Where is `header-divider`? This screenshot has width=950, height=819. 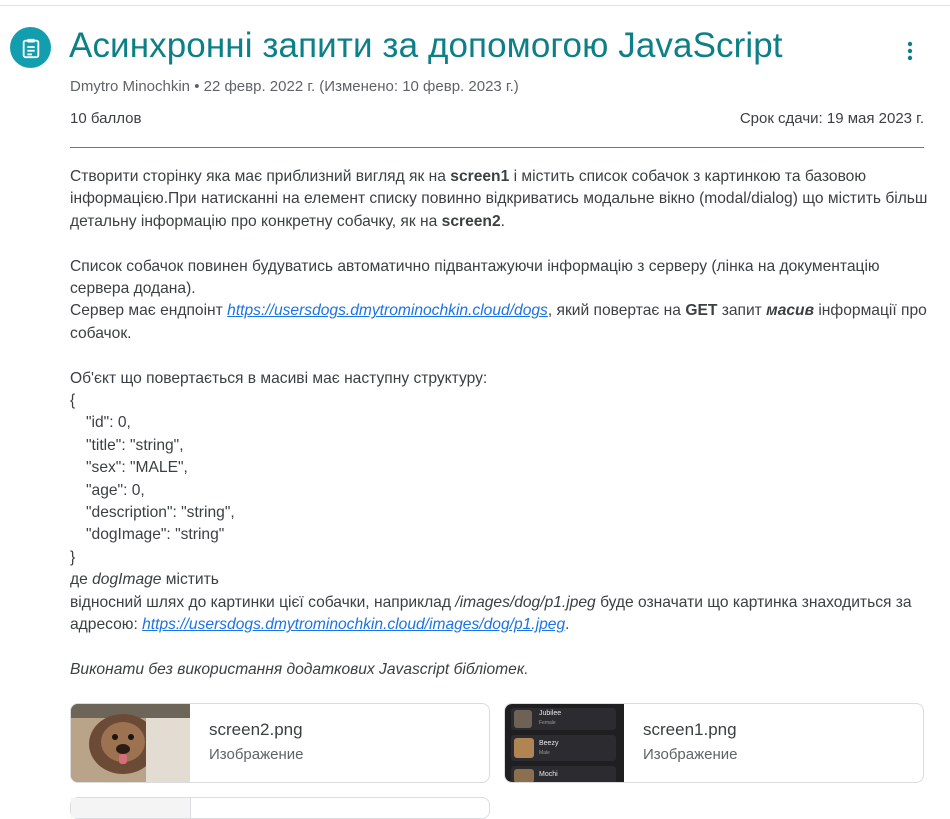
header-divider is located at coordinates (497, 147).